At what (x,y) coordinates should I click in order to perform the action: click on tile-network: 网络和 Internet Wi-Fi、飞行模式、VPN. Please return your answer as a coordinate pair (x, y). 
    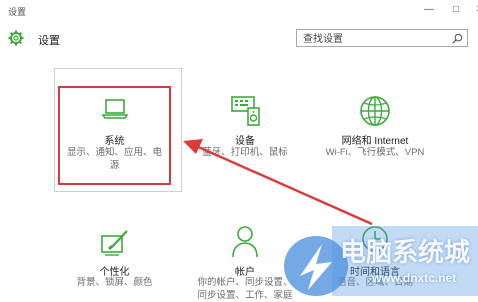
    Looking at the image, I should click on (375, 135).